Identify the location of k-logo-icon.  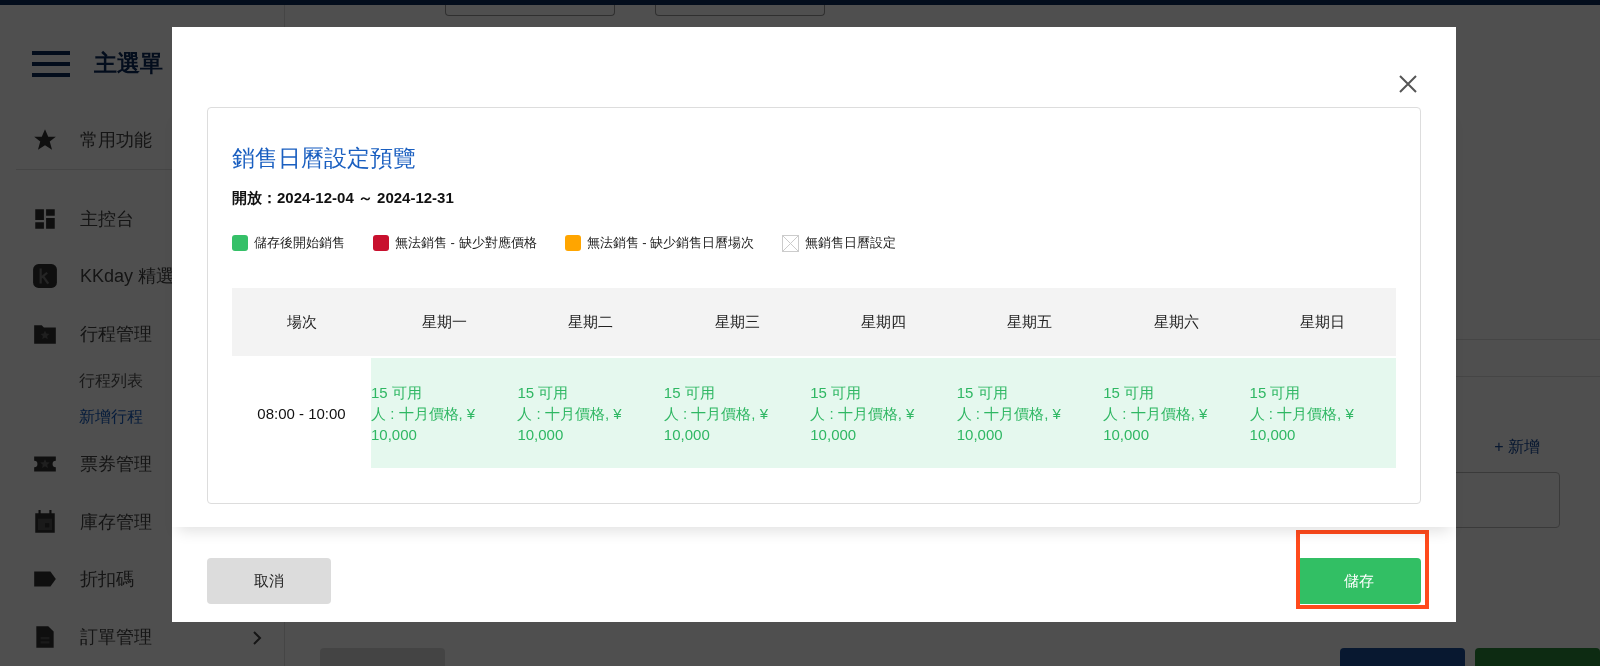
(45, 276).